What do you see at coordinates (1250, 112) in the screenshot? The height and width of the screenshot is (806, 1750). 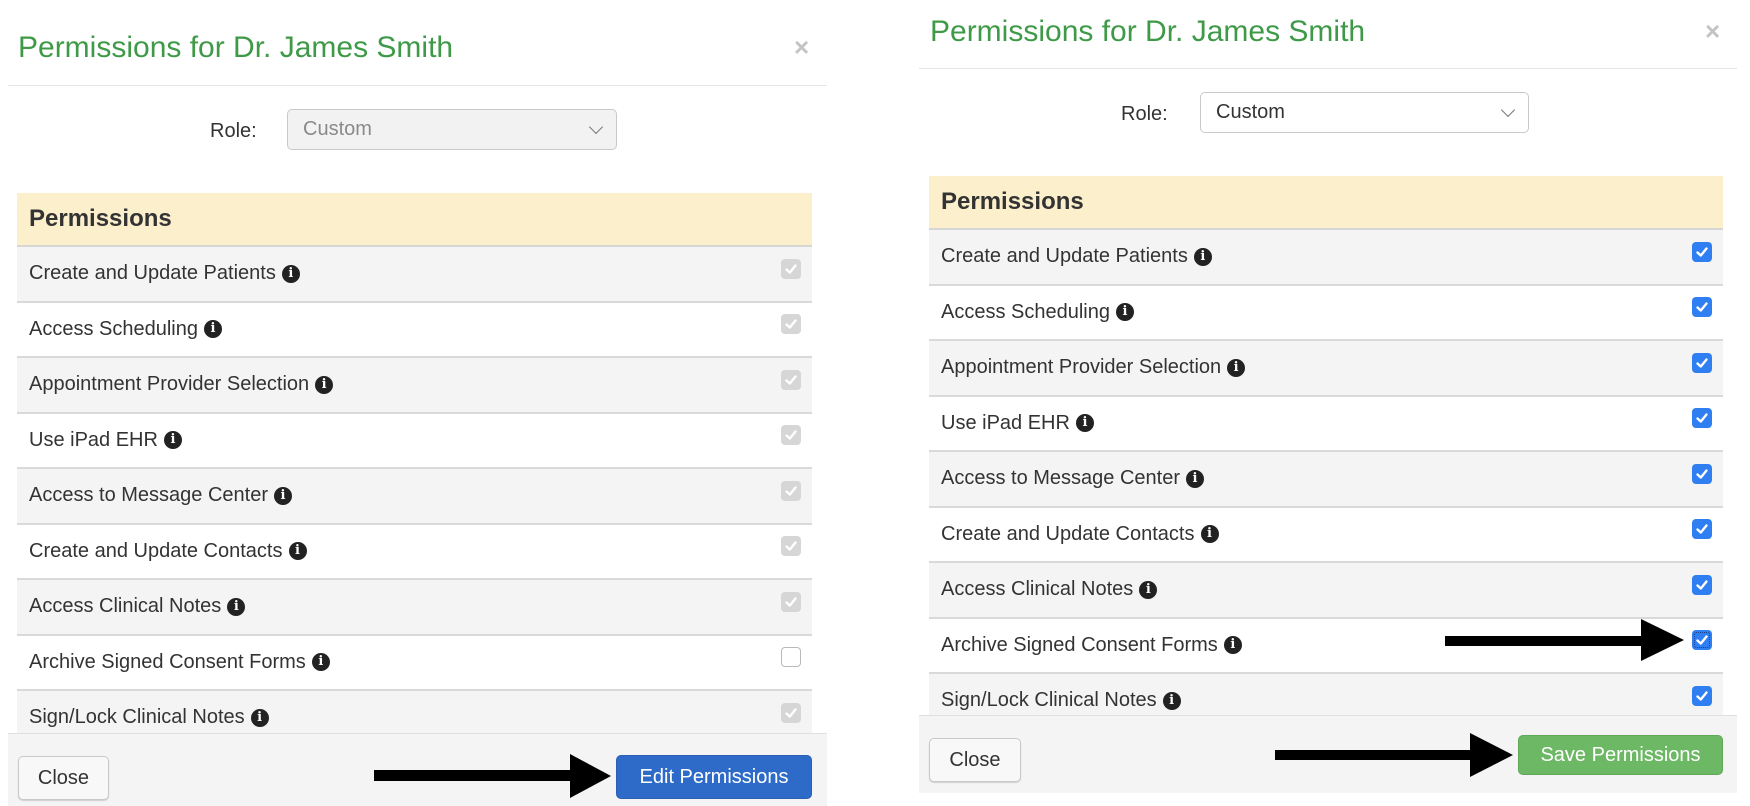 I see `role-select-value: Custom` at bounding box center [1250, 112].